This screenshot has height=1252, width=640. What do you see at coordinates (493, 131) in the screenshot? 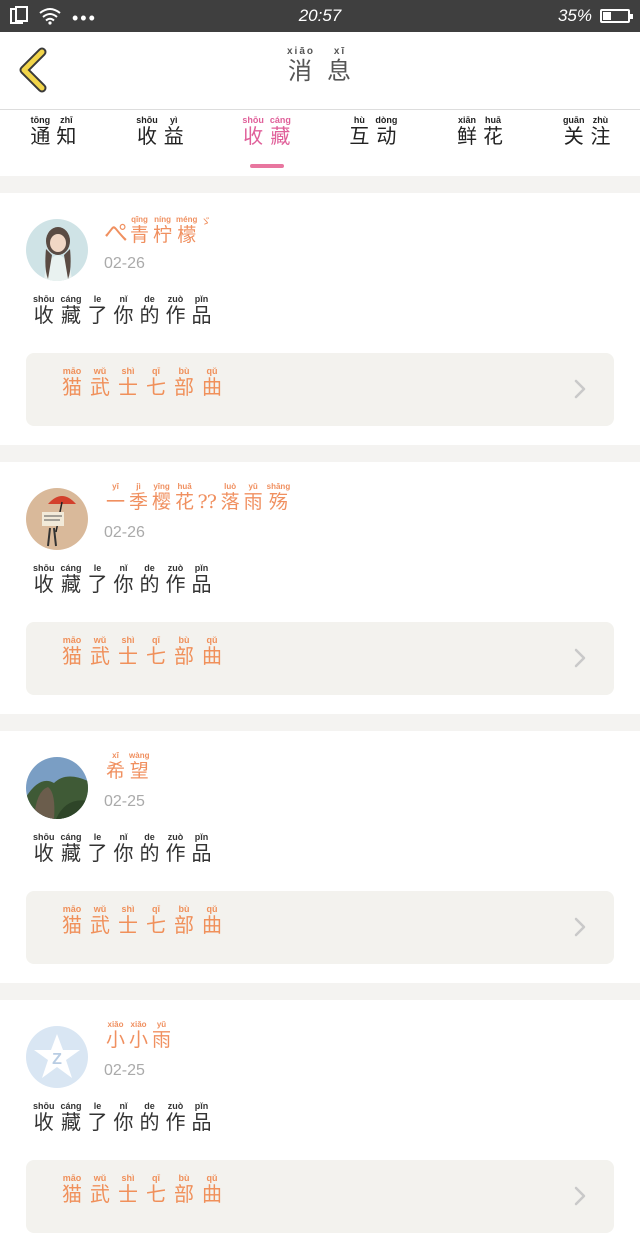
I see `tab-label-char: 花huā` at bounding box center [493, 131].